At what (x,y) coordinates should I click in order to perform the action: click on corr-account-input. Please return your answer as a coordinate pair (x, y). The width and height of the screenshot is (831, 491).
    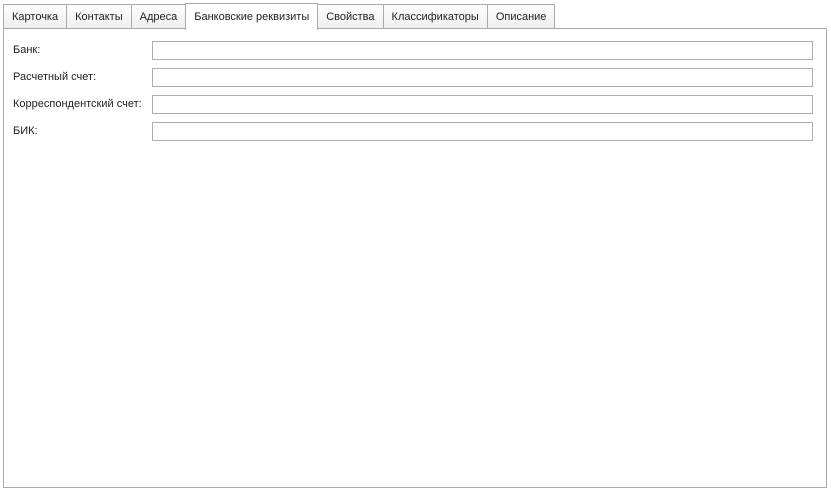
    Looking at the image, I should click on (482, 104).